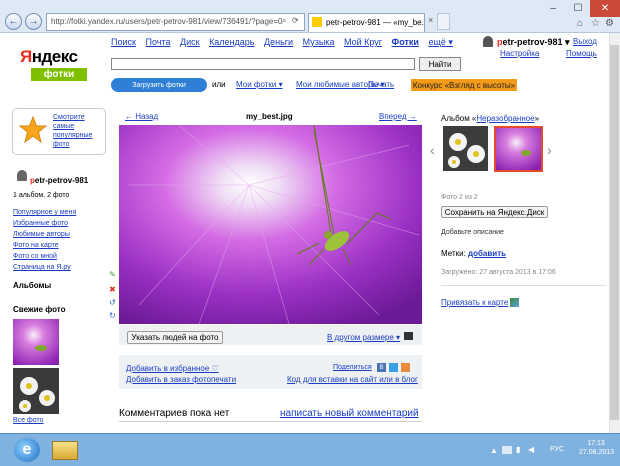 This screenshot has height=466, width=620. What do you see at coordinates (363, 337) in the screenshot?
I see `other-size-menu: В другом размере ▾` at bounding box center [363, 337].